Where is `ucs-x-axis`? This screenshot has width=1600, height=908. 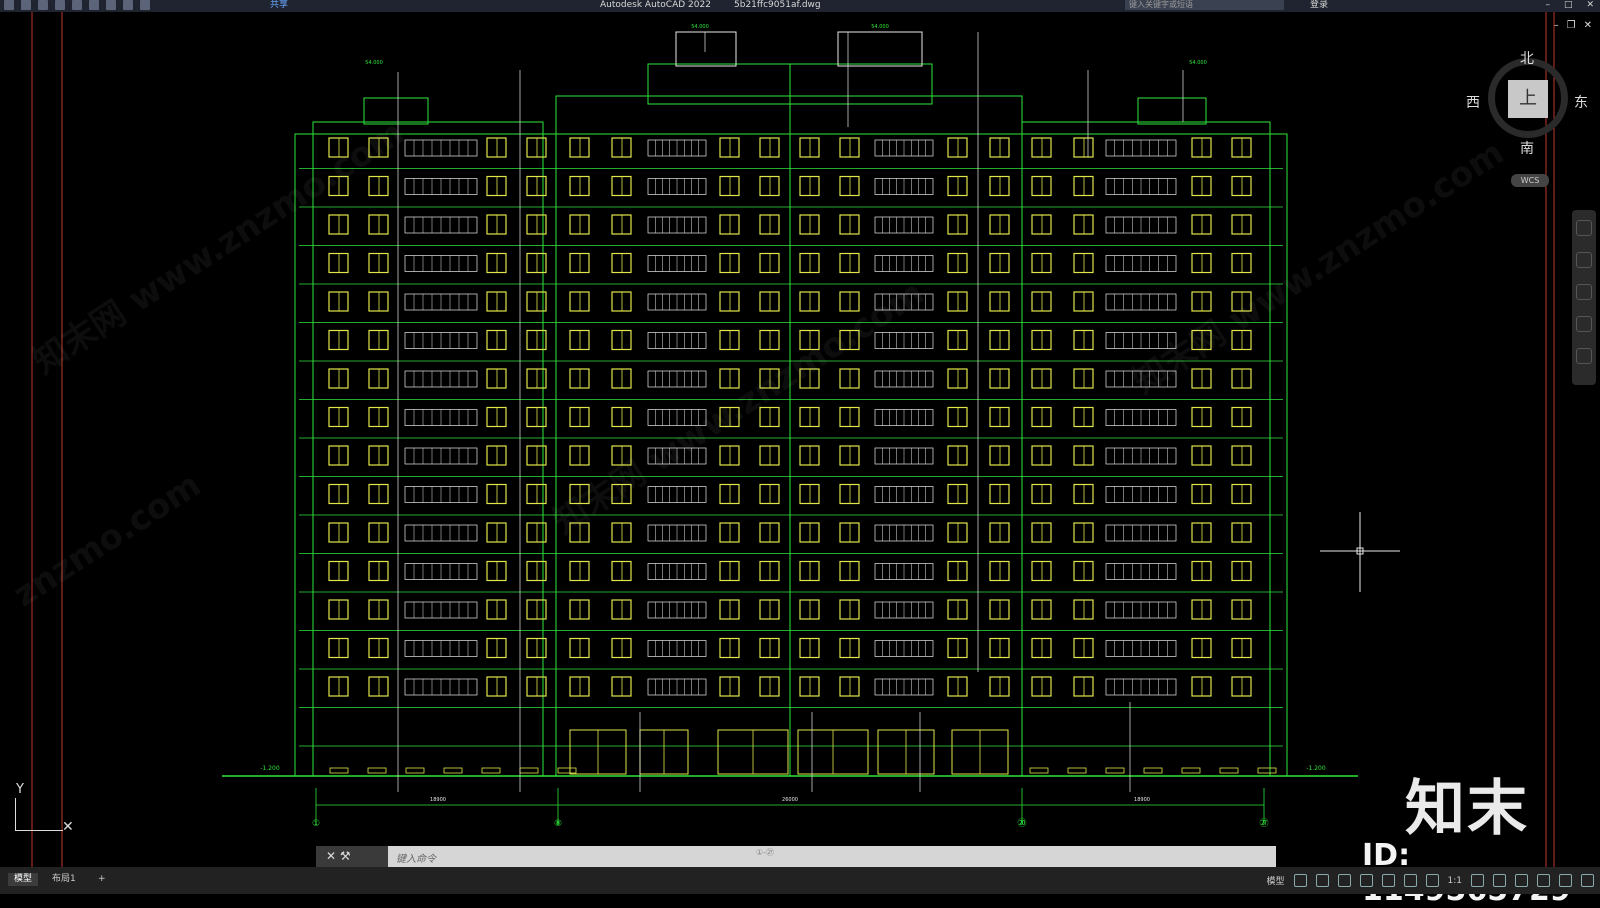
ucs-x-axis is located at coordinates (39, 830).